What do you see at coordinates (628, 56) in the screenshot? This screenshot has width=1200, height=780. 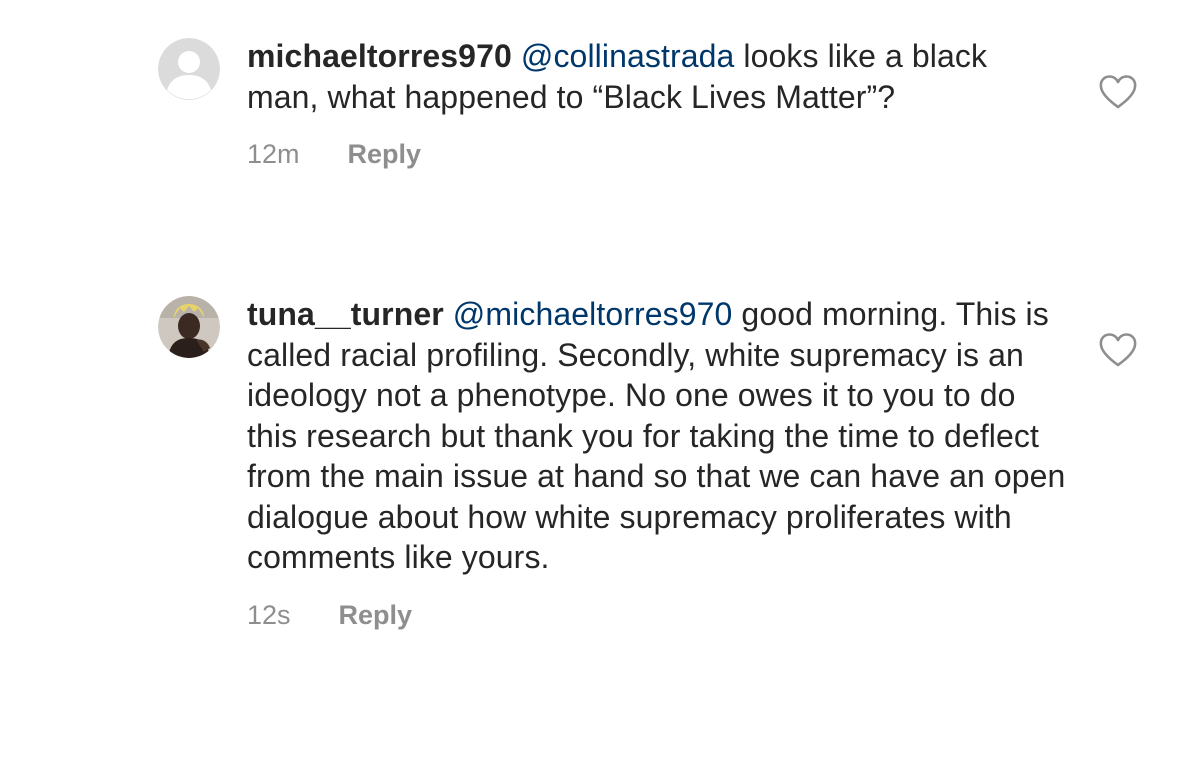 I see `comment-mention: @collinastrada` at bounding box center [628, 56].